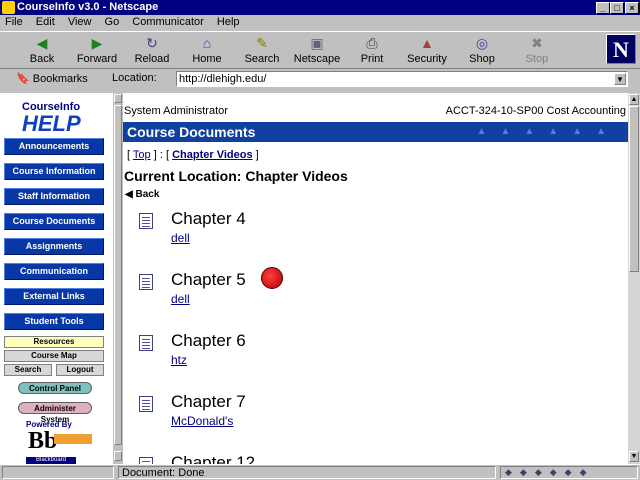 The image size is (640, 480). Describe the element at coordinates (228, 22) in the screenshot. I see `menu-help: Help` at that location.